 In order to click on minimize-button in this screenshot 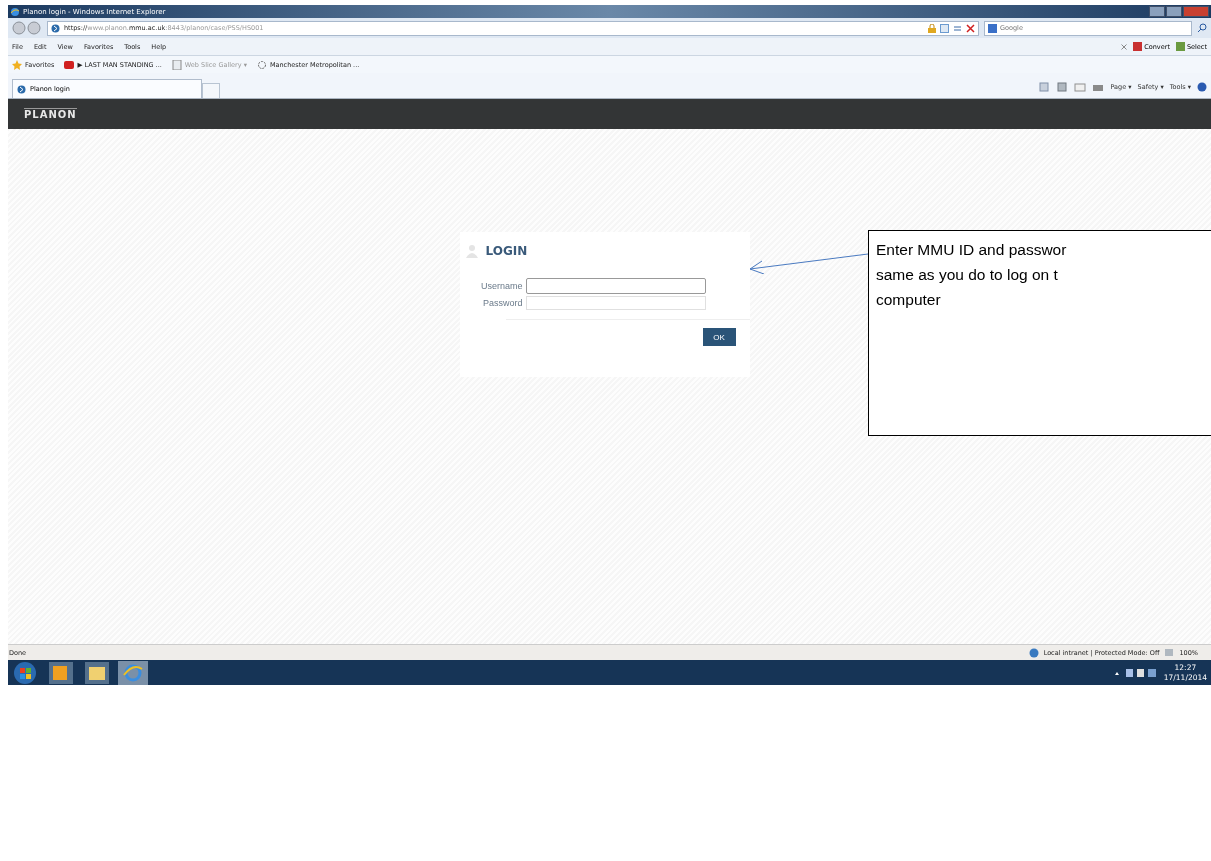, I will do `click(1157, 11)`.